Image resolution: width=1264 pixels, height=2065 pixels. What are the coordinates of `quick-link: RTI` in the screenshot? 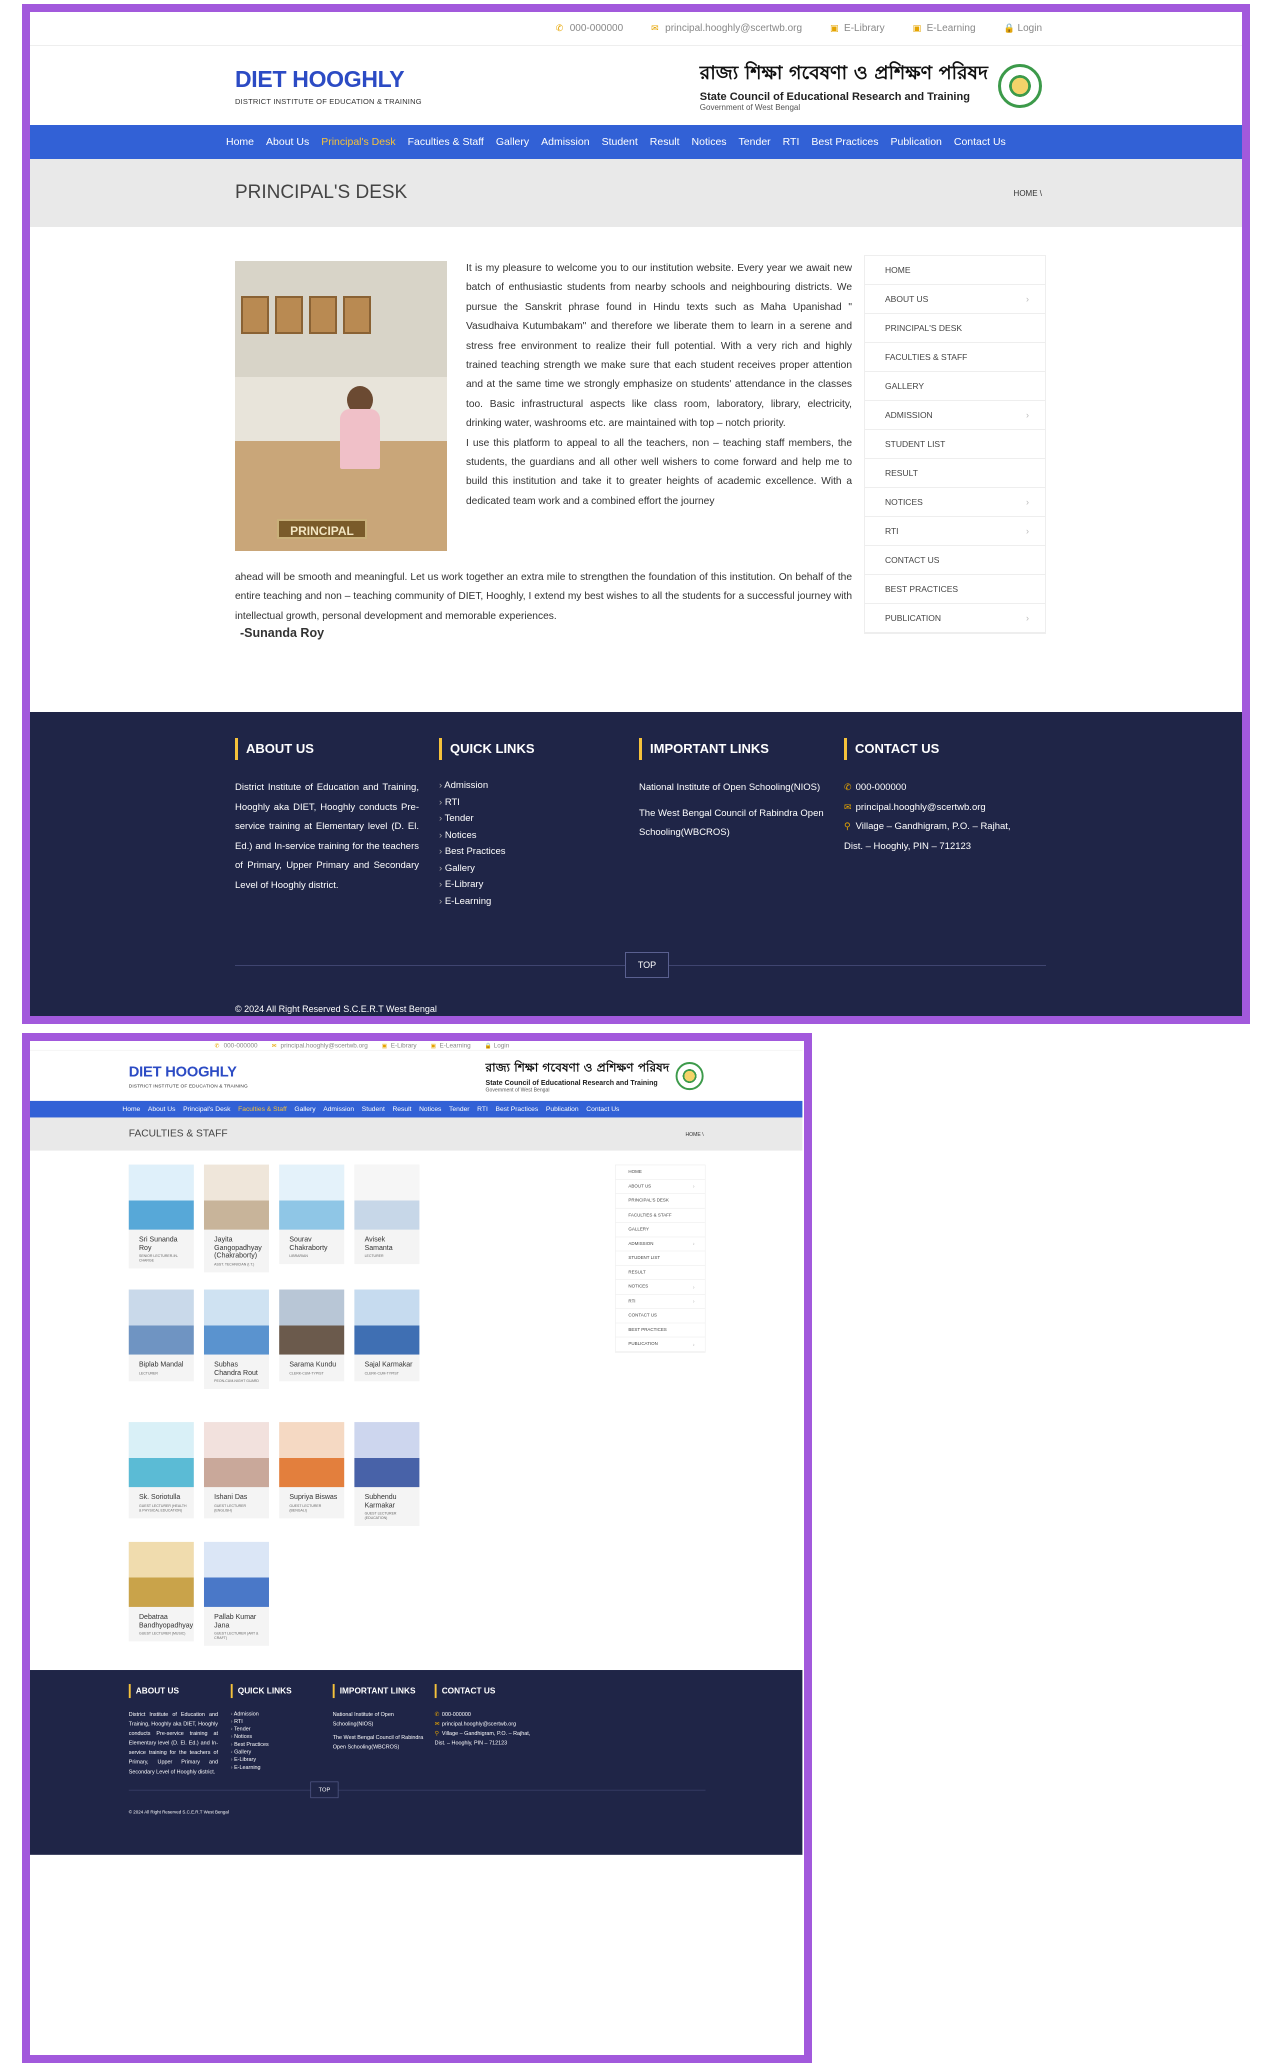 It's located at (539, 803).